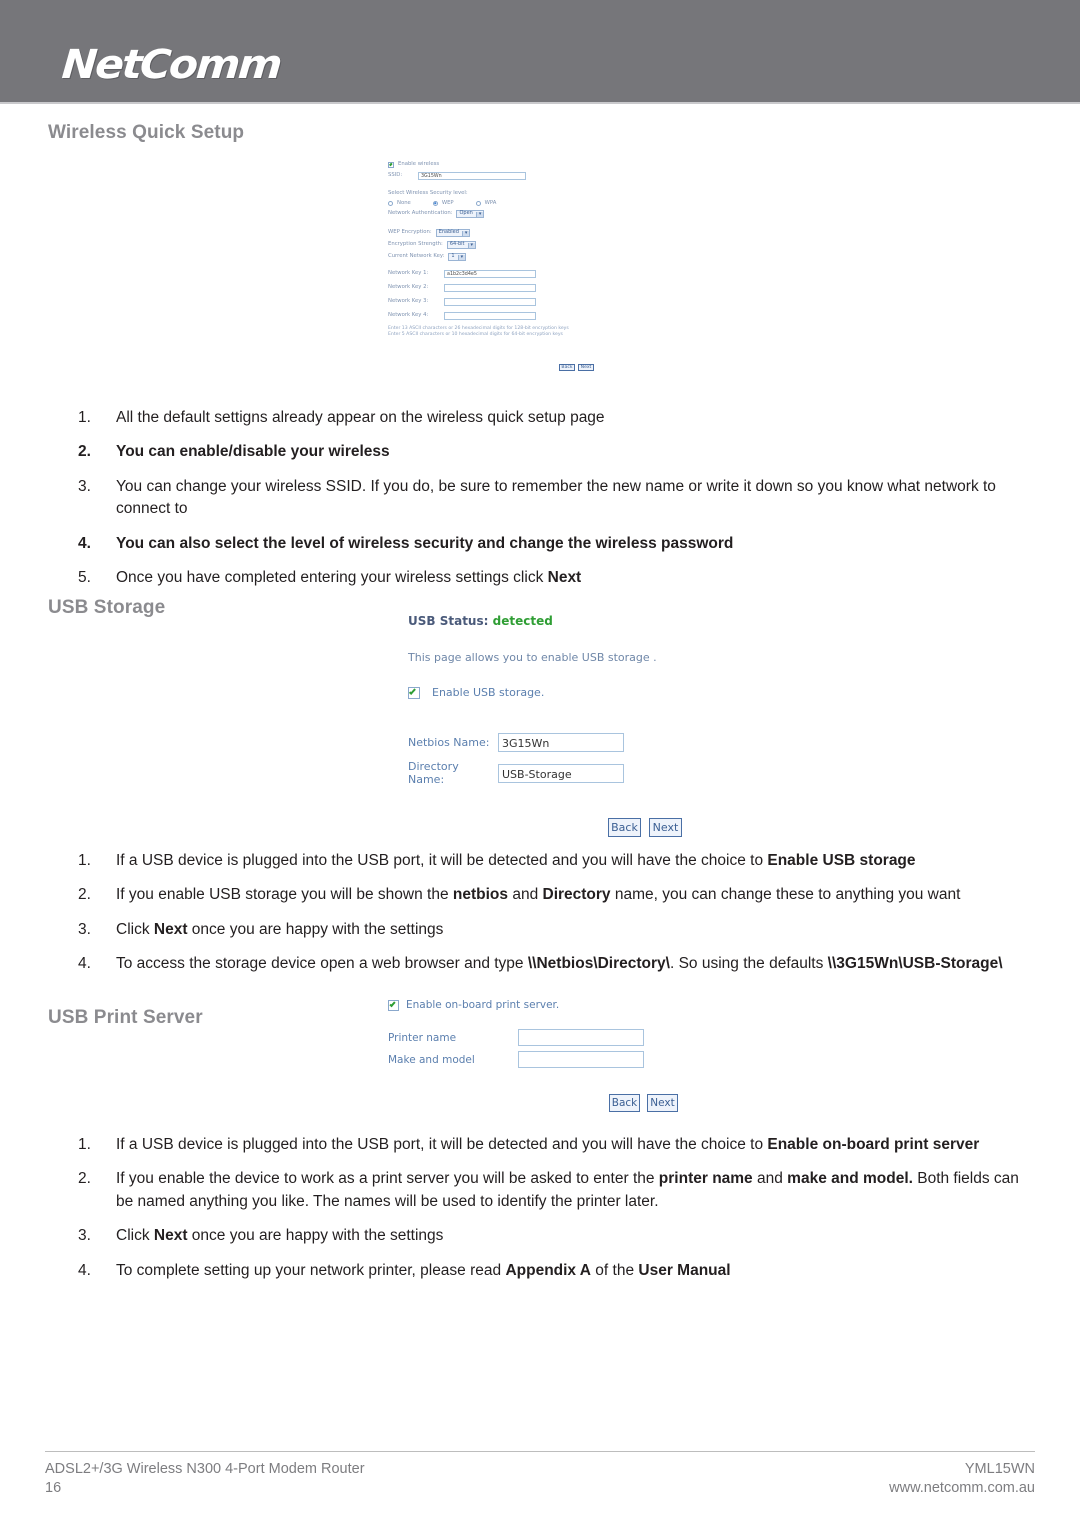 The height and width of the screenshot is (1527, 1080). I want to click on encryption-strength-select: 64-bit ▾, so click(461, 245).